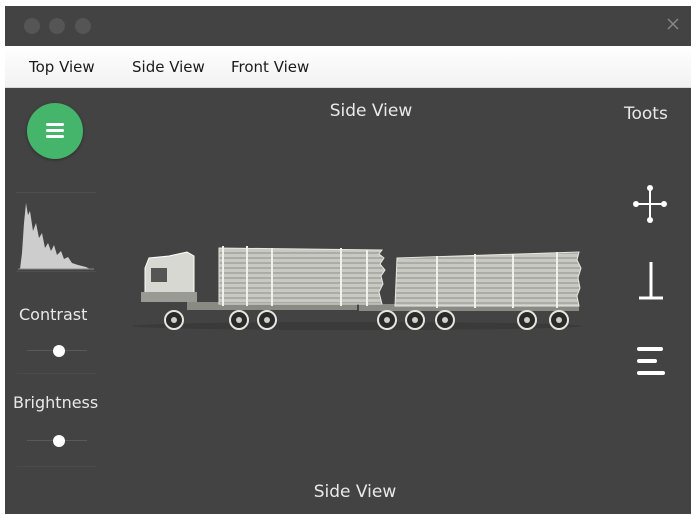 This screenshot has height=515, width=693. Describe the element at coordinates (83, 26) in the screenshot. I see `maximize-dot` at that location.